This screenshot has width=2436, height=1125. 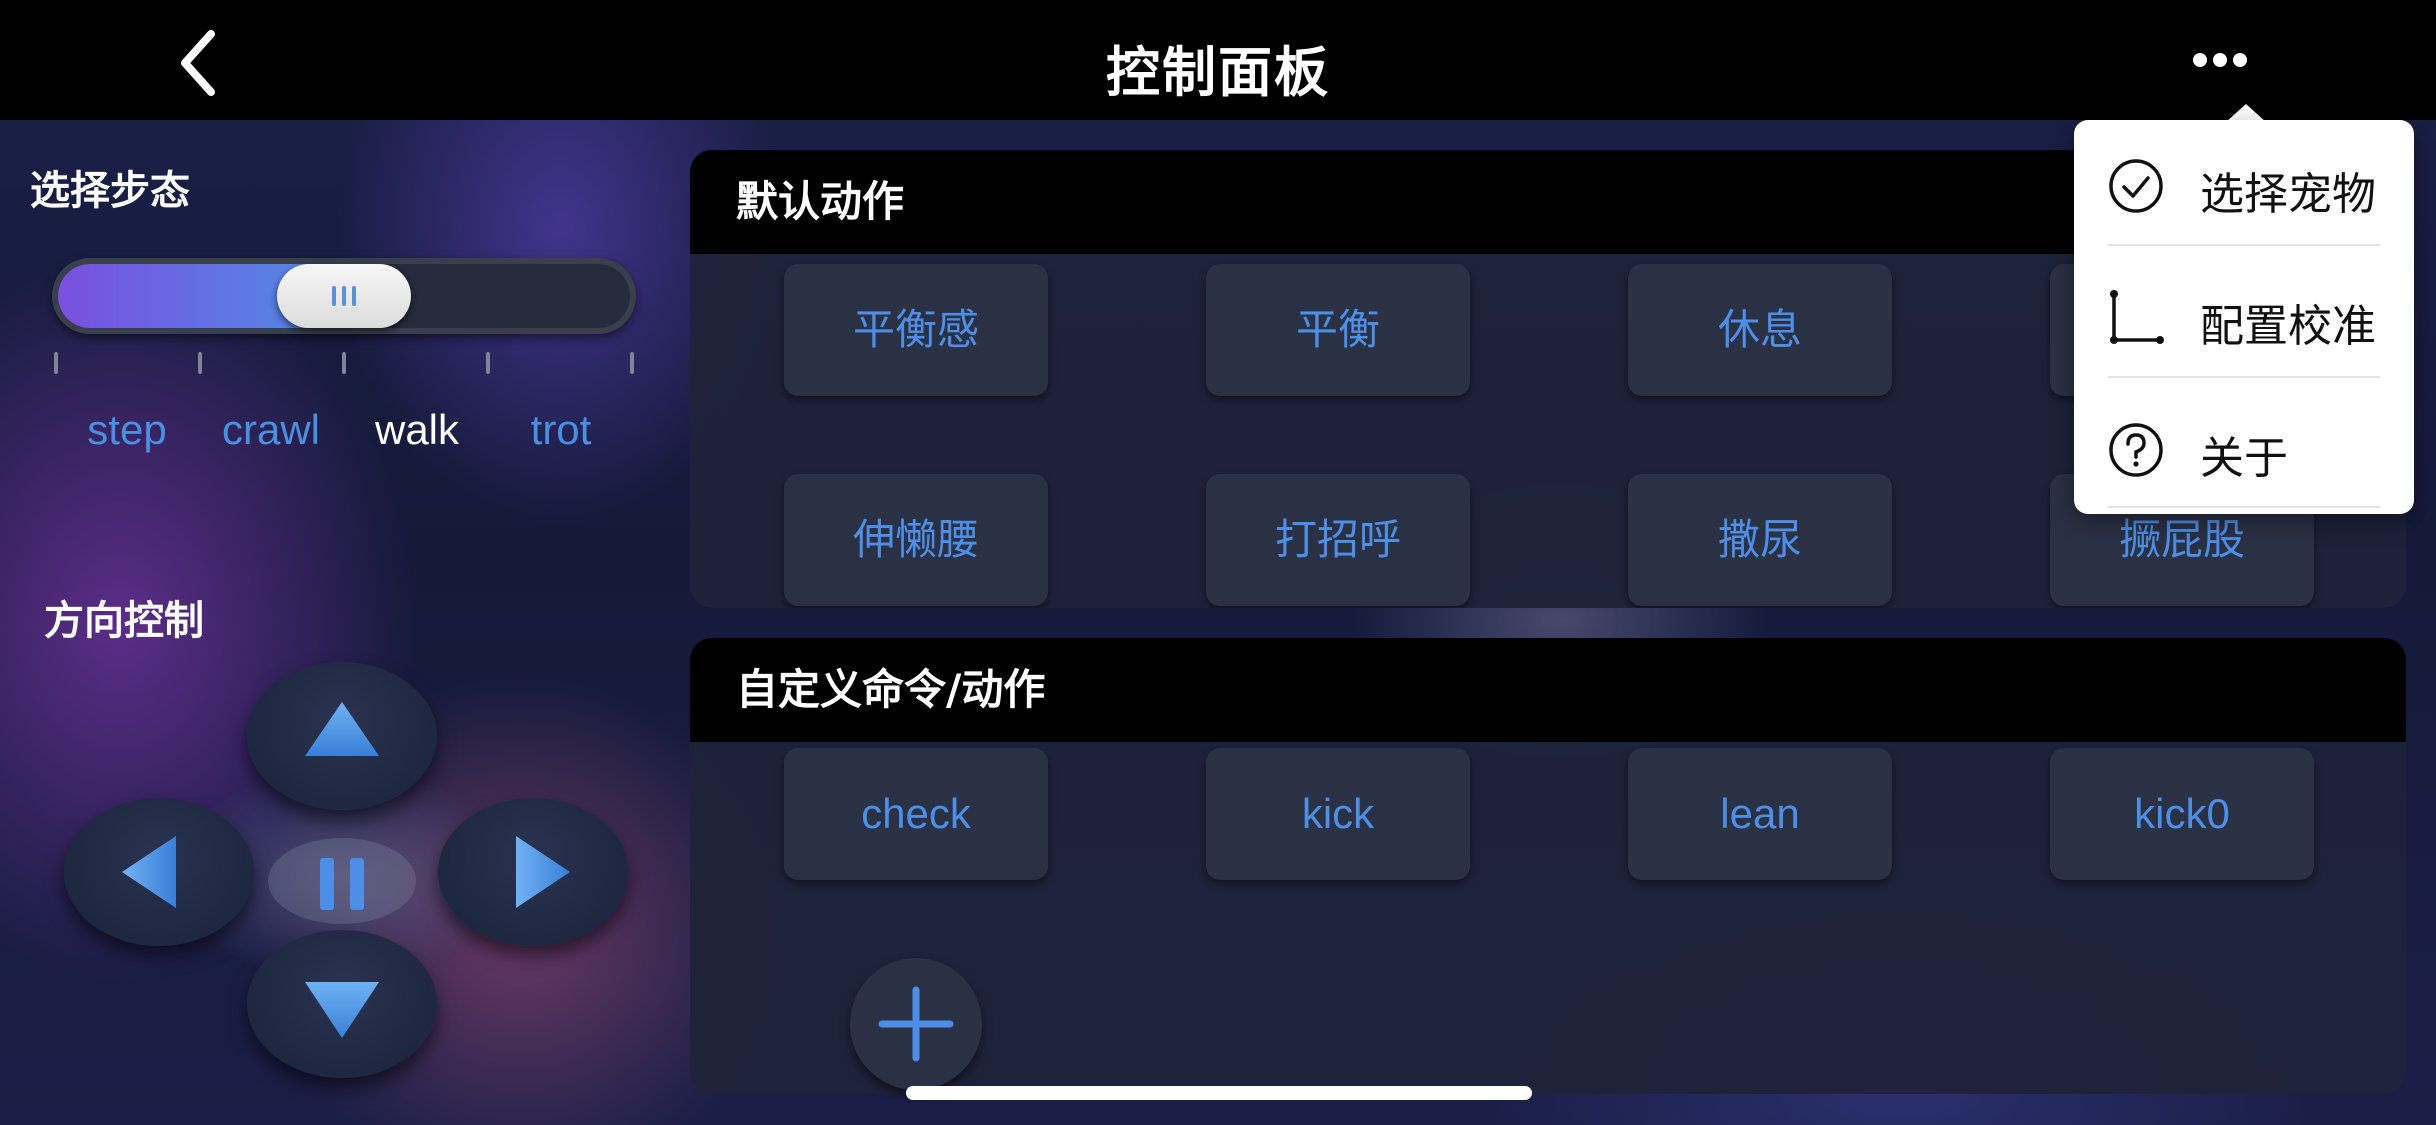 I want to click on gait-option-crawl: crawl, so click(x=271, y=430).